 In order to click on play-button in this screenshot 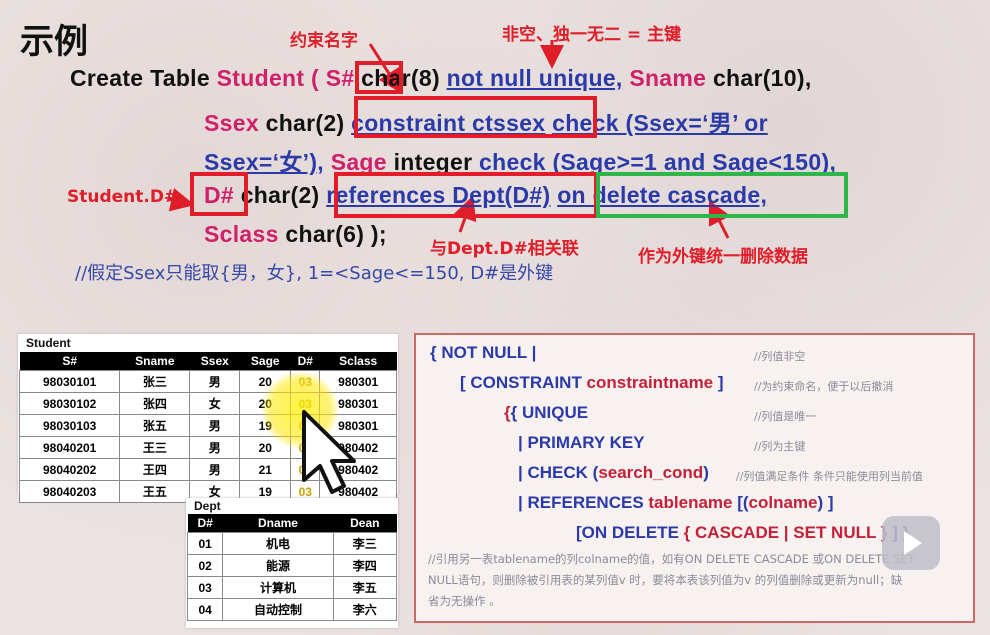, I will do `click(911, 543)`.